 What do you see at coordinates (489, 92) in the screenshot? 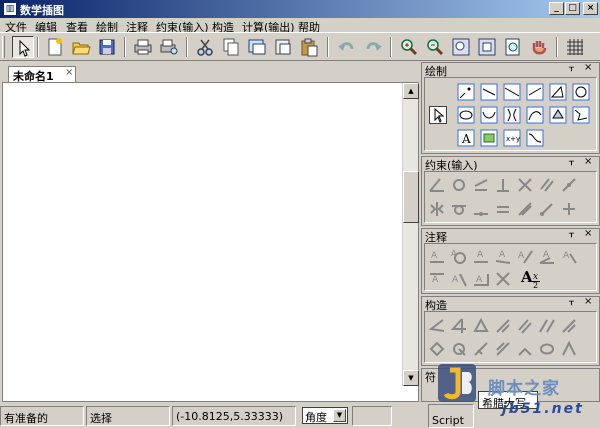
I see `segment-tool-icon` at bounding box center [489, 92].